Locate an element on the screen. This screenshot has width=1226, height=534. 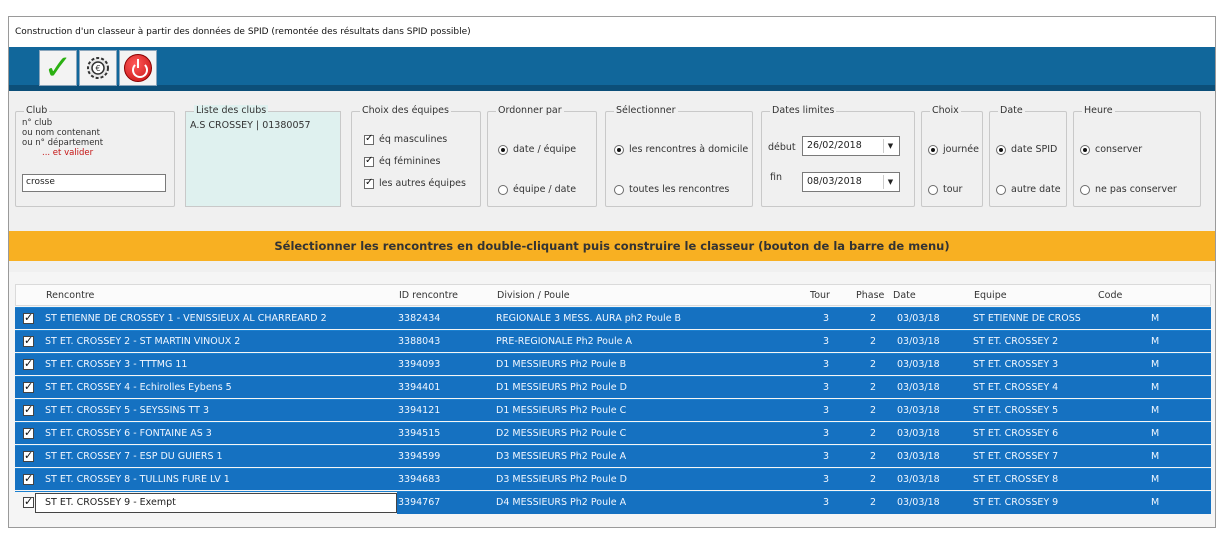
column-header: ID rencontre is located at coordinates (428, 295).